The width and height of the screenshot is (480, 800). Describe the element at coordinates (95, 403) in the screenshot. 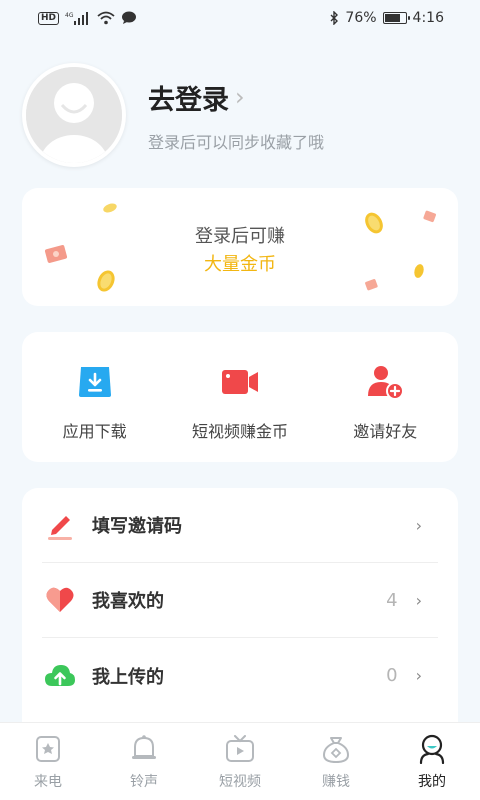

I see `tool-app-download: 应用下载` at that location.